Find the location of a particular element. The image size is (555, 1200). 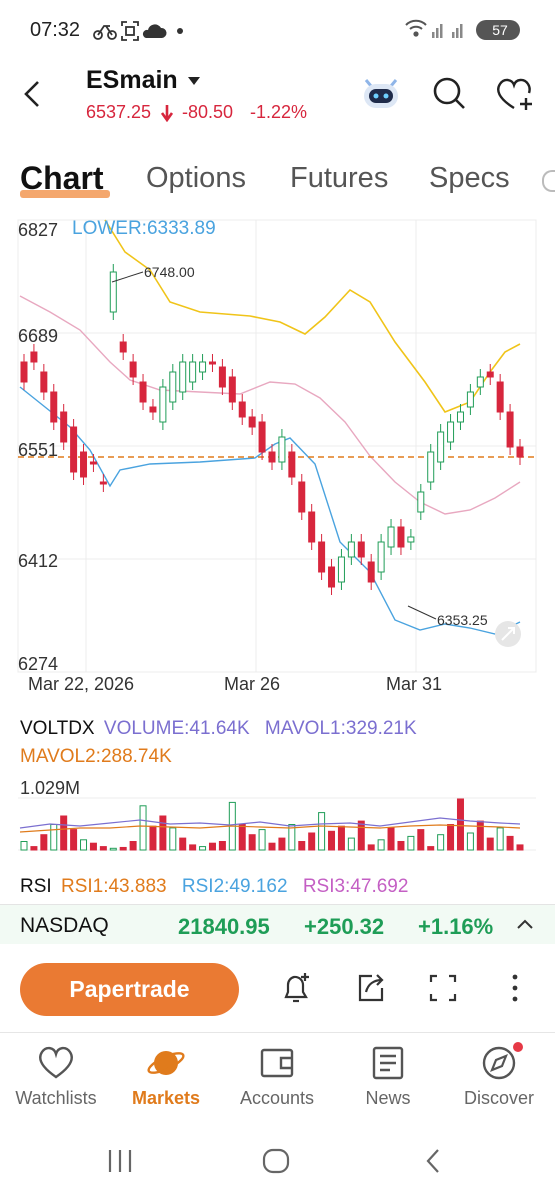

tab-futures: Futures is located at coordinates (339, 178).